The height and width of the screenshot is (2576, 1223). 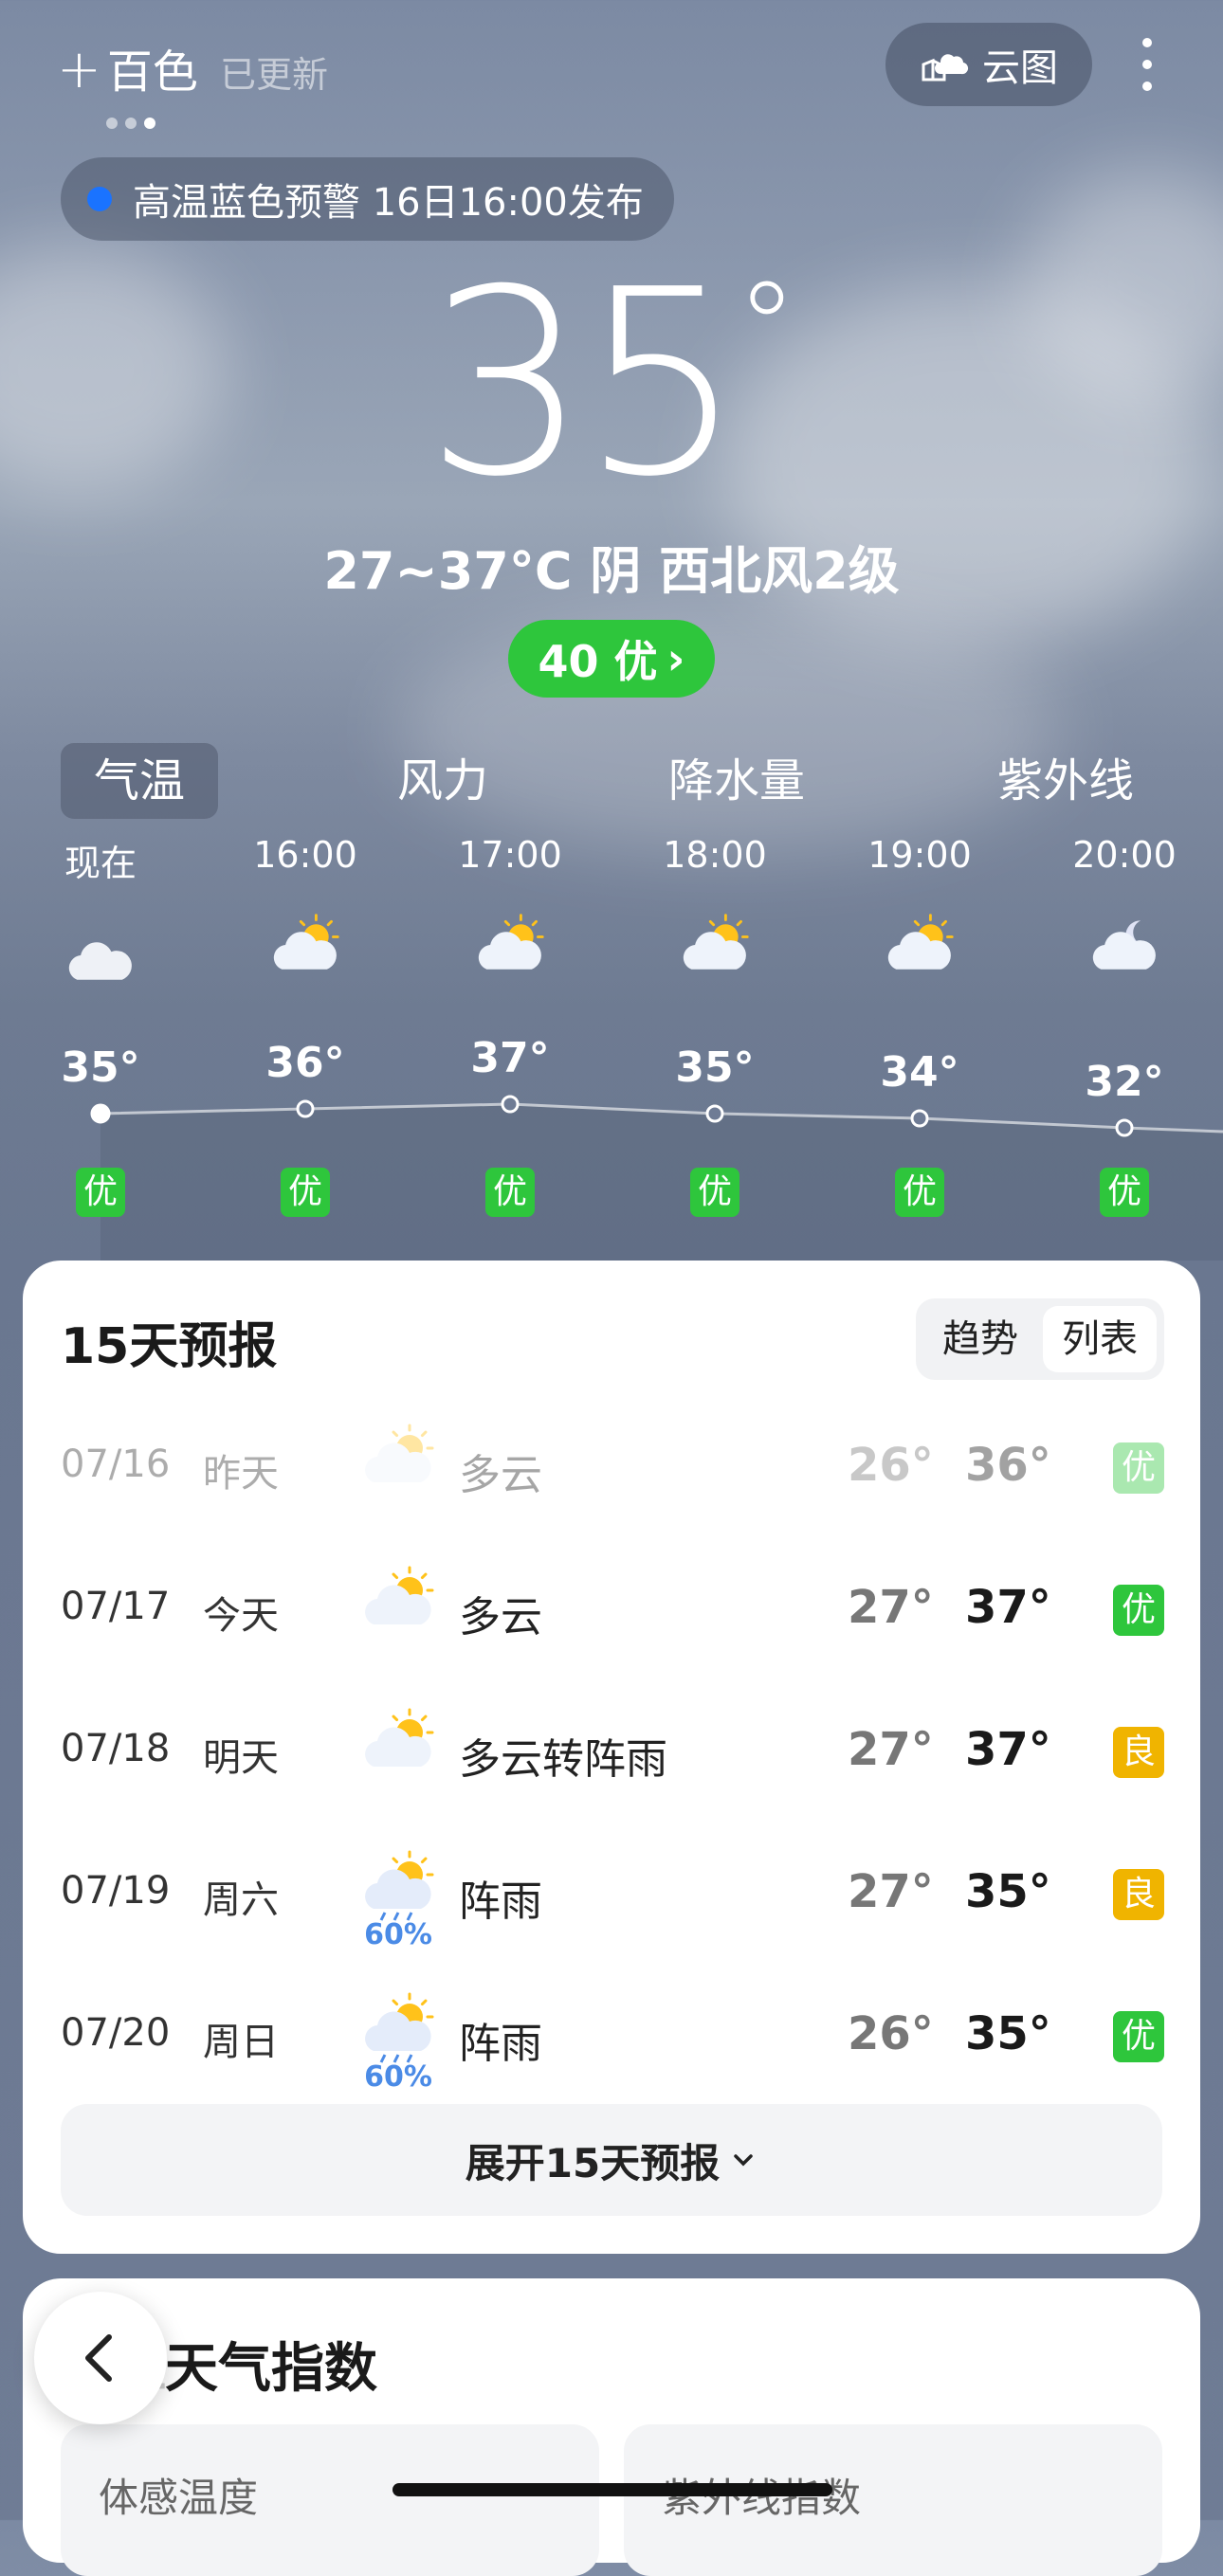 I want to click on shower-icon, so click(x=398, y=2026).